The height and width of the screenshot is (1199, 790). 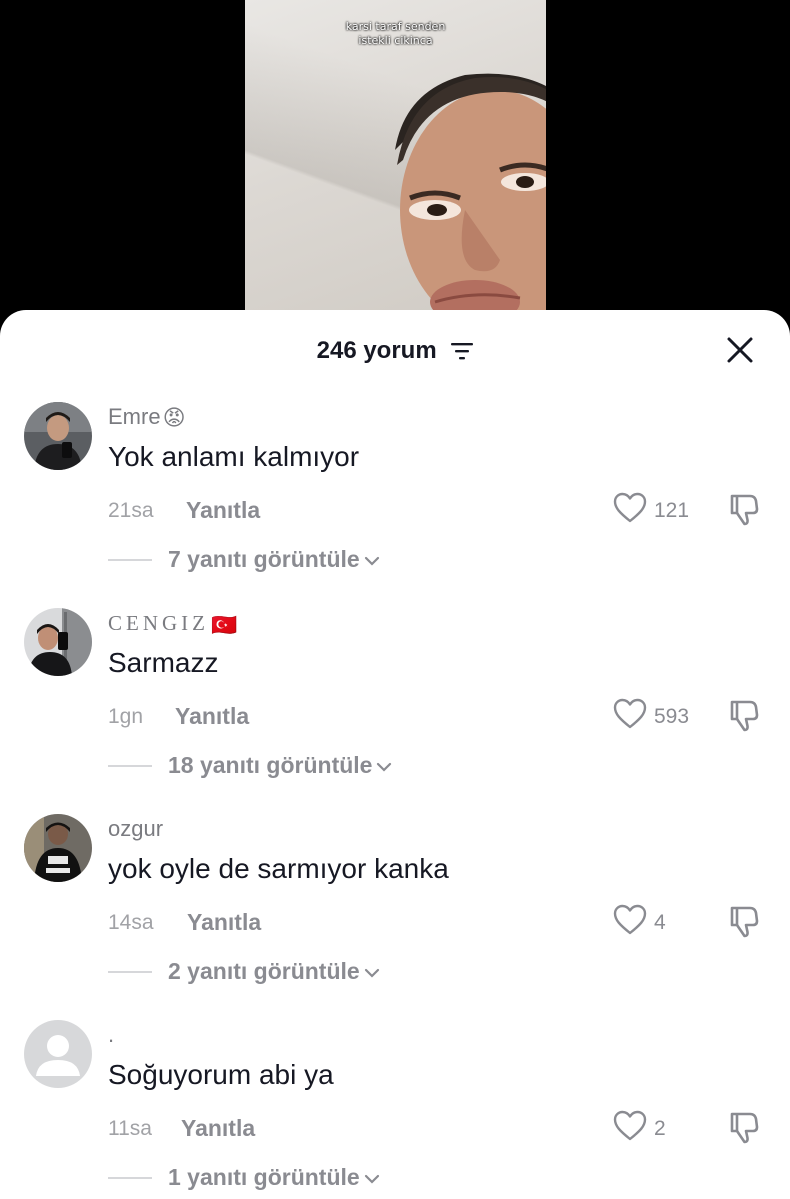 I want to click on video-caption-line2: istekli cikinca, so click(x=395, y=40).